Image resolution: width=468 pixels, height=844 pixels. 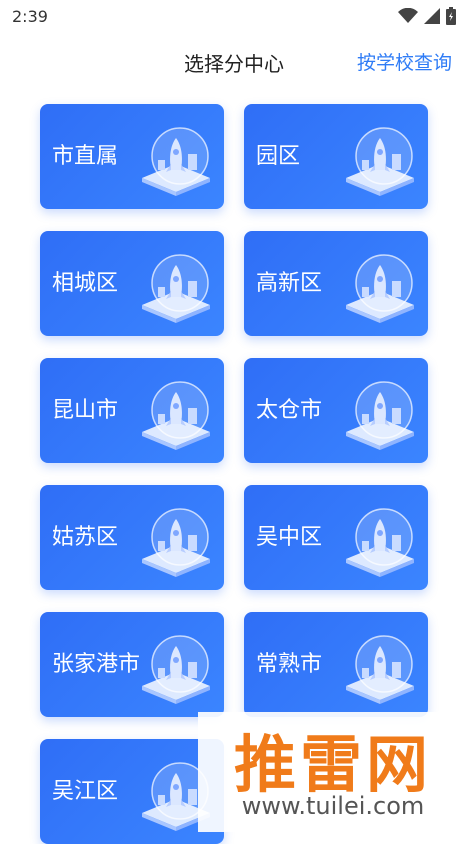 What do you see at coordinates (332, 764) in the screenshot?
I see `watermark-logo: 推雷网` at bounding box center [332, 764].